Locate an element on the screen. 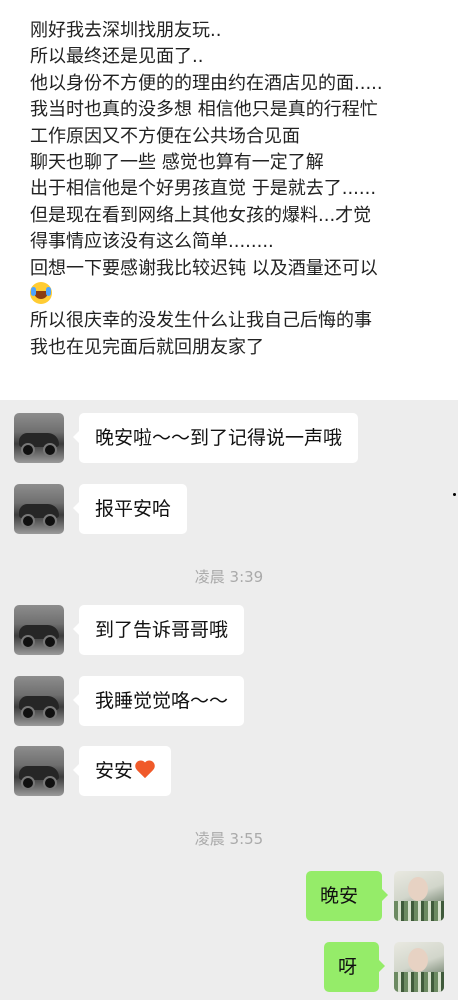 This screenshot has height=1000, width=458. post-line-8: 但是现在看到网络上其他女孩的爆料...才觉 is located at coordinates (201, 215).